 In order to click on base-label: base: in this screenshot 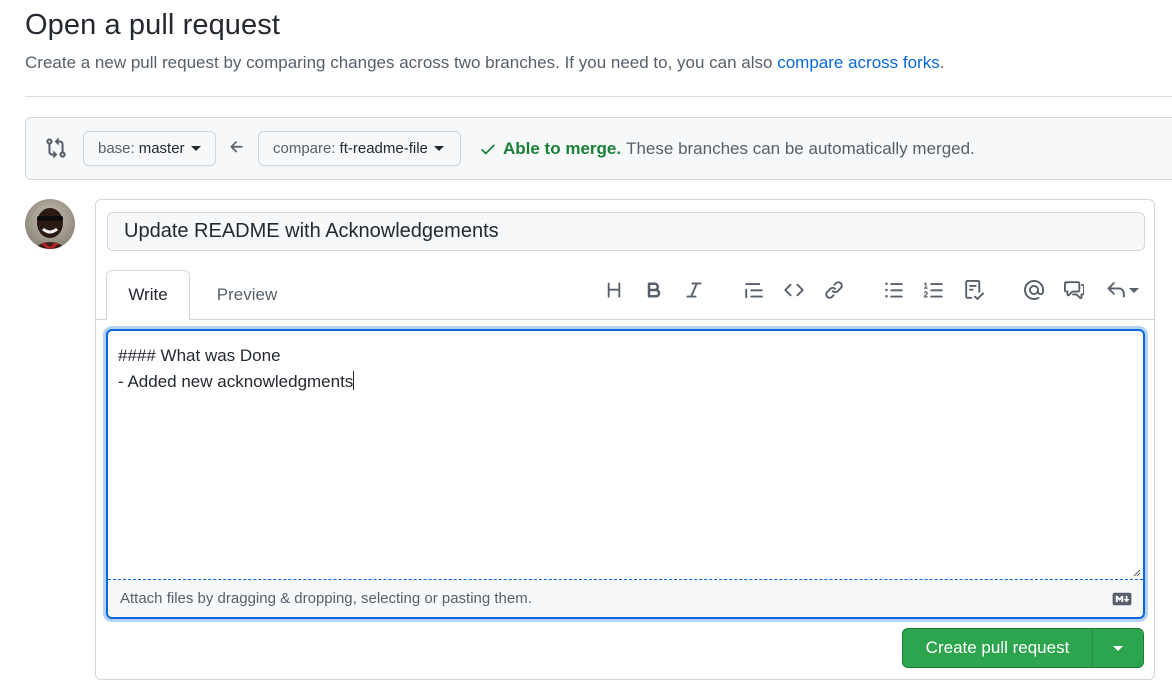, I will do `click(116, 148)`.